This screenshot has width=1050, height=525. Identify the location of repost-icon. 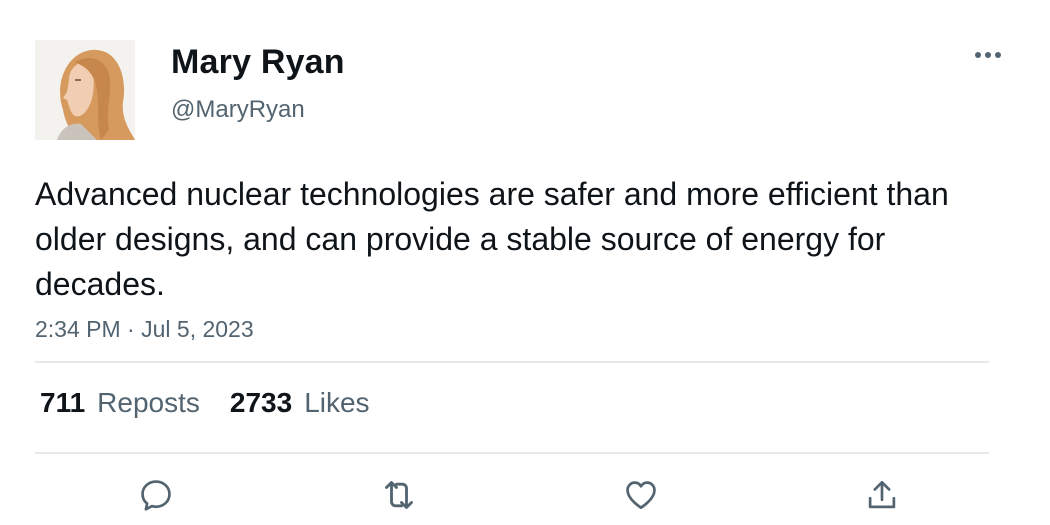
(399, 495).